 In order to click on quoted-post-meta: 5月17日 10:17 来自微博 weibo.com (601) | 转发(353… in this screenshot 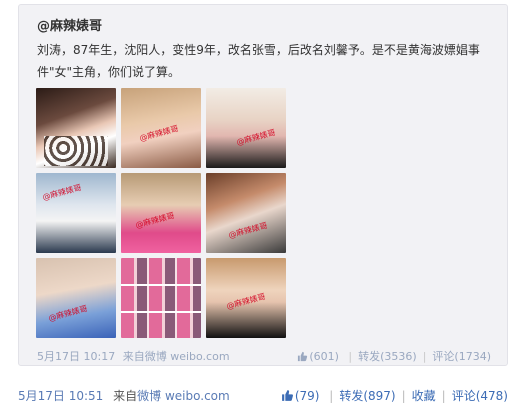, I will do `click(264, 356)`.